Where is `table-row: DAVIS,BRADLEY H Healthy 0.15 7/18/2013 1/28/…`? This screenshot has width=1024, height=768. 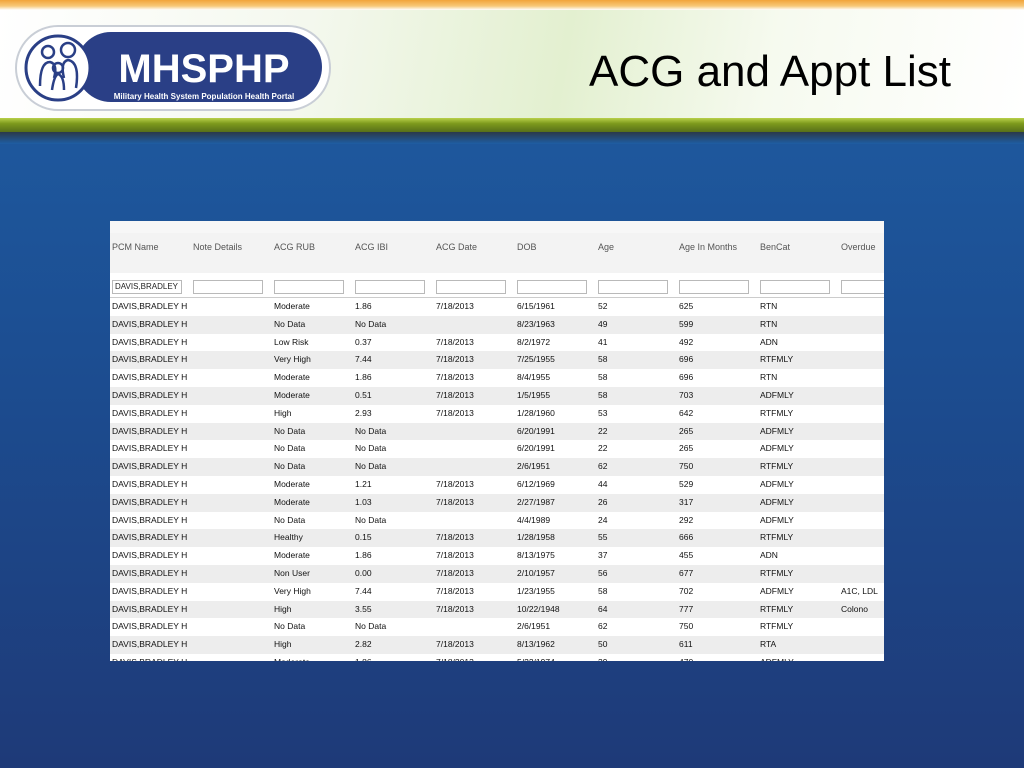
table-row: DAVIS,BRADLEY H Healthy 0.15 7/18/2013 1/28/… is located at coordinates (497, 538).